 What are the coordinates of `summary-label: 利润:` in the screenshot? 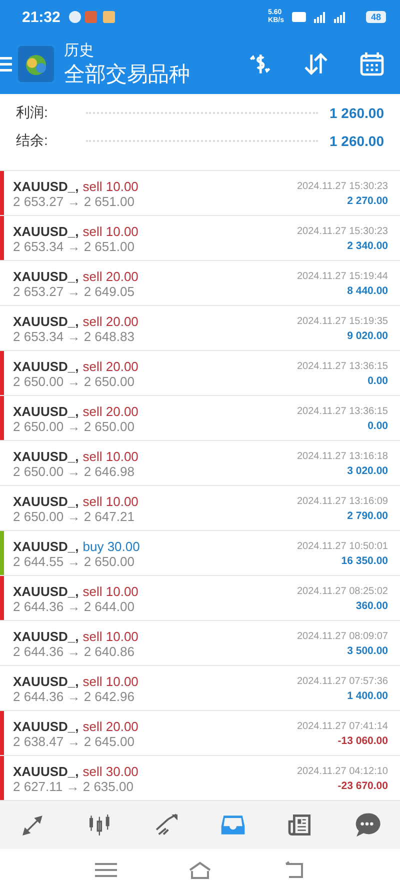 It's located at (32, 113).